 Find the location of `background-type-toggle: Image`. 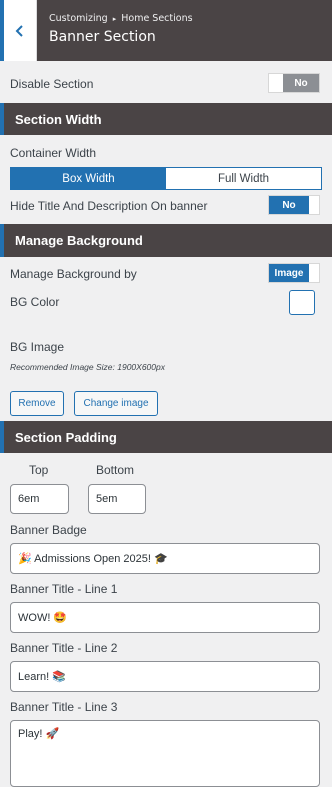

background-type-toggle: Image is located at coordinates (294, 273).